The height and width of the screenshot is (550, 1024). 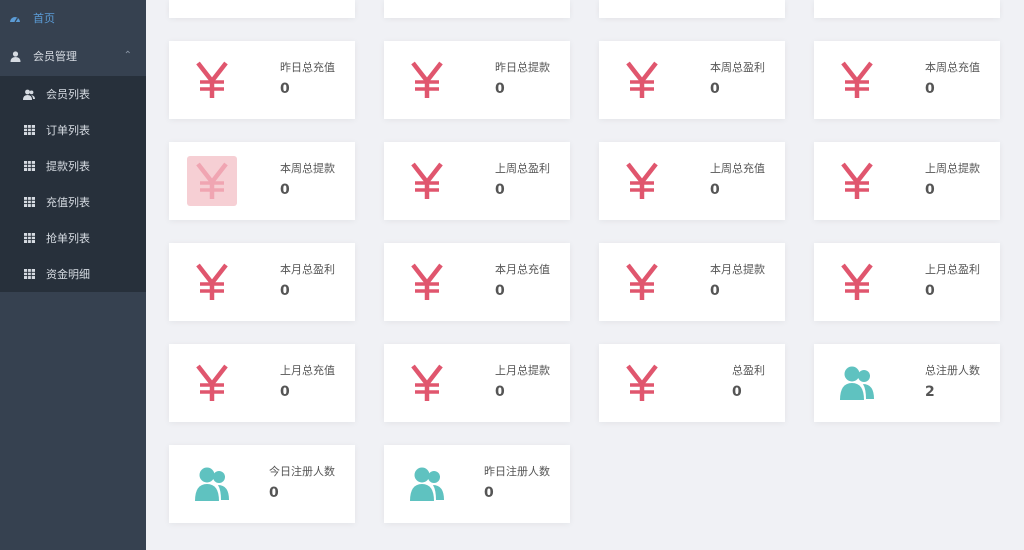 I want to click on stat-label: 昨日总充值, so click(x=307, y=67).